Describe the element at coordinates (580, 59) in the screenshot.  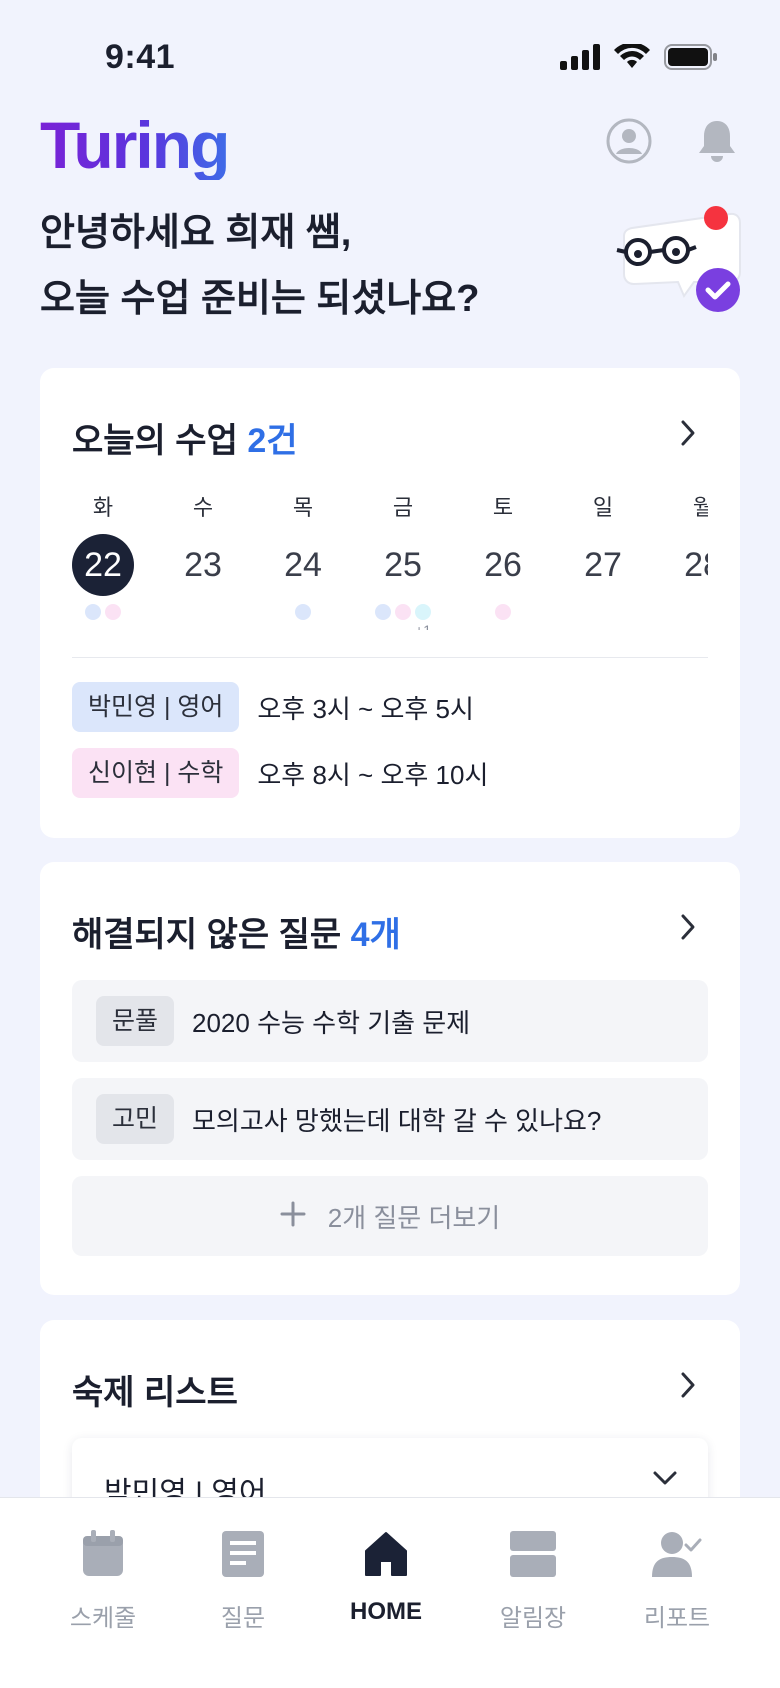
I see `signal-icon` at that location.